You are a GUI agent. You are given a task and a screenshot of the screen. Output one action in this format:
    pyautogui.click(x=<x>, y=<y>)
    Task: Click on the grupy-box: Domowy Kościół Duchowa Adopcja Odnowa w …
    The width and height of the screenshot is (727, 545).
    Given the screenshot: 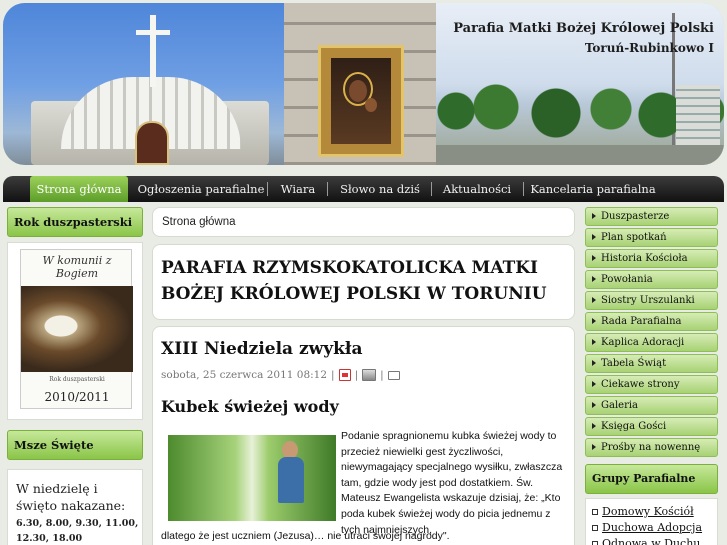 What is the action you would take?
    pyautogui.click(x=651, y=521)
    